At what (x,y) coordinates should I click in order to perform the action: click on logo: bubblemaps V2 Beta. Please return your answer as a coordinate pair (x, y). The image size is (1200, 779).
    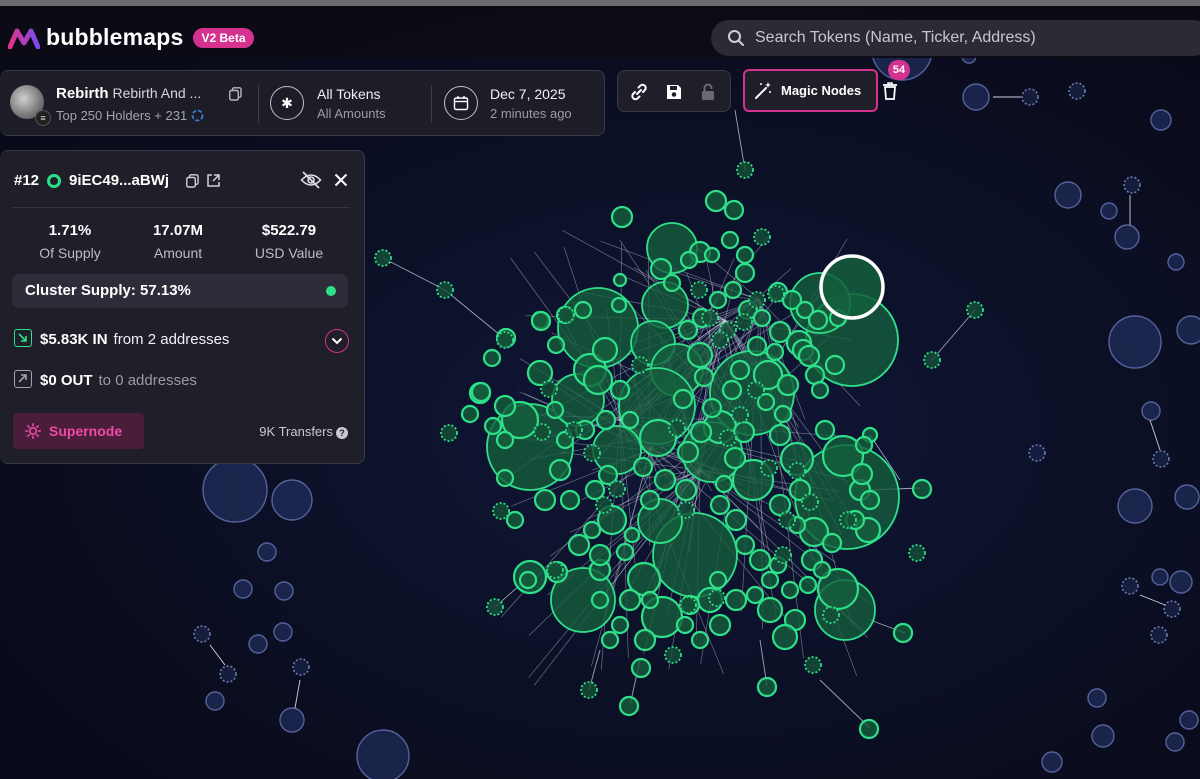
    Looking at the image, I should click on (131, 37).